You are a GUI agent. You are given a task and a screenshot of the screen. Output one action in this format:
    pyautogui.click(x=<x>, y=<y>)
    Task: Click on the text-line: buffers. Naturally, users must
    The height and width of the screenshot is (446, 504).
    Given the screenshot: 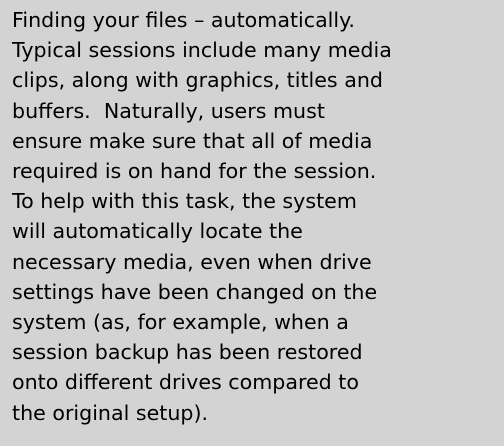 What is the action you would take?
    pyautogui.click(x=168, y=110)
    